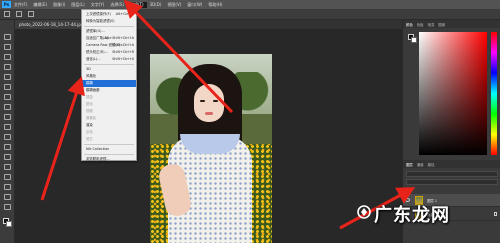 This screenshot has width=500, height=243. What do you see at coordinates (137, 4) in the screenshot?
I see `menu-item: 滤镜(T)` at bounding box center [137, 4].